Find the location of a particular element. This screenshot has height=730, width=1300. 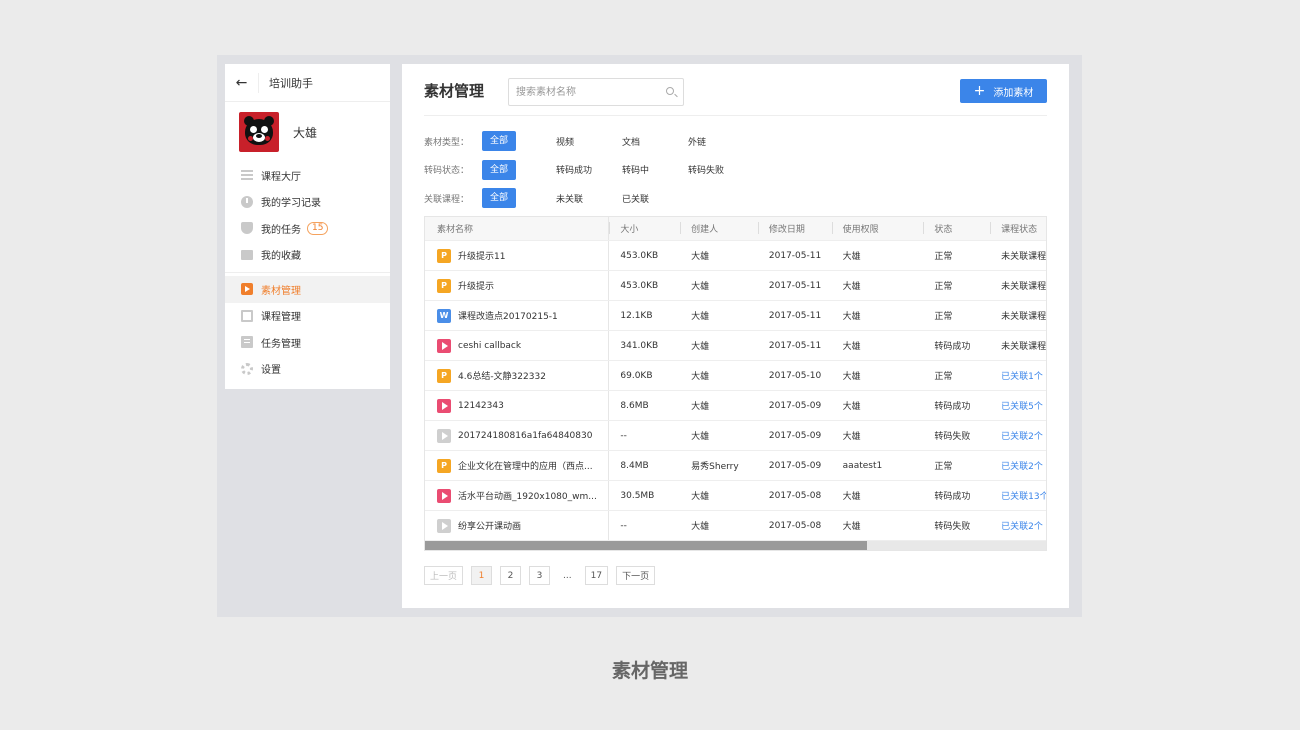

search-input is located at coordinates (583, 92).